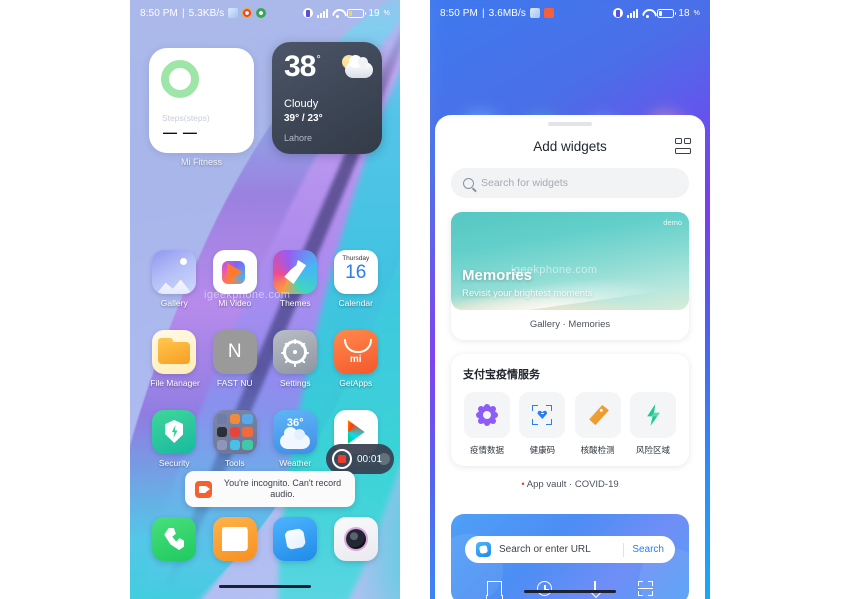 This screenshot has height=599, width=867. I want to click on browser-url-bar: Search or enter URL Search, so click(570, 549).